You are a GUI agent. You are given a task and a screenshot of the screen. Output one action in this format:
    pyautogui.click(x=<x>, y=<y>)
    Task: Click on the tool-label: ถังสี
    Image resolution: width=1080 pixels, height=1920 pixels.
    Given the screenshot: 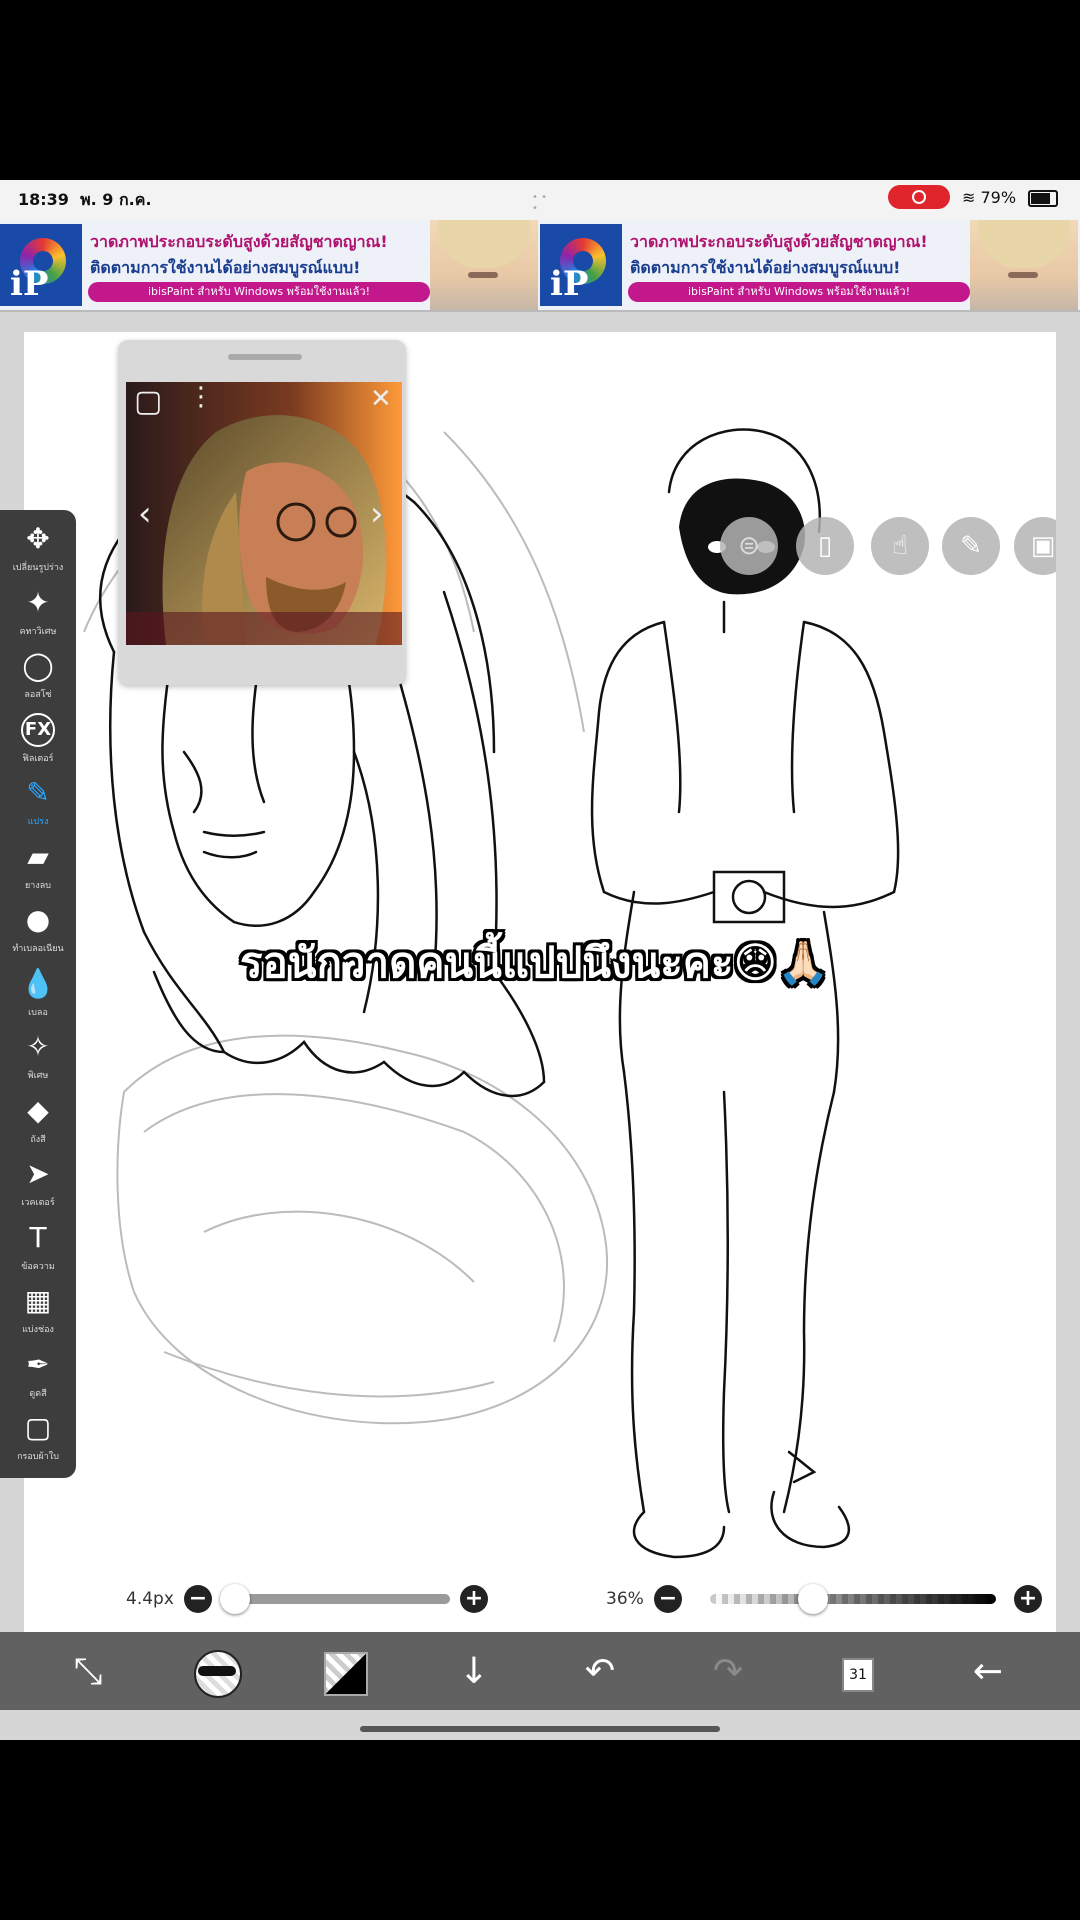 What is the action you would take?
    pyautogui.click(x=38, y=1139)
    